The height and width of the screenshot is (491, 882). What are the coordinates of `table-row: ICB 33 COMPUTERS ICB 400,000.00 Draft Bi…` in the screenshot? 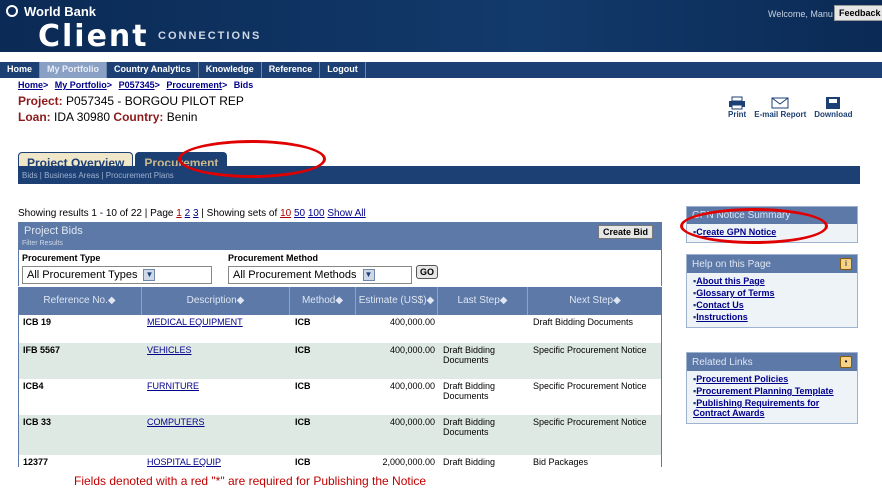 It's located at (340, 435).